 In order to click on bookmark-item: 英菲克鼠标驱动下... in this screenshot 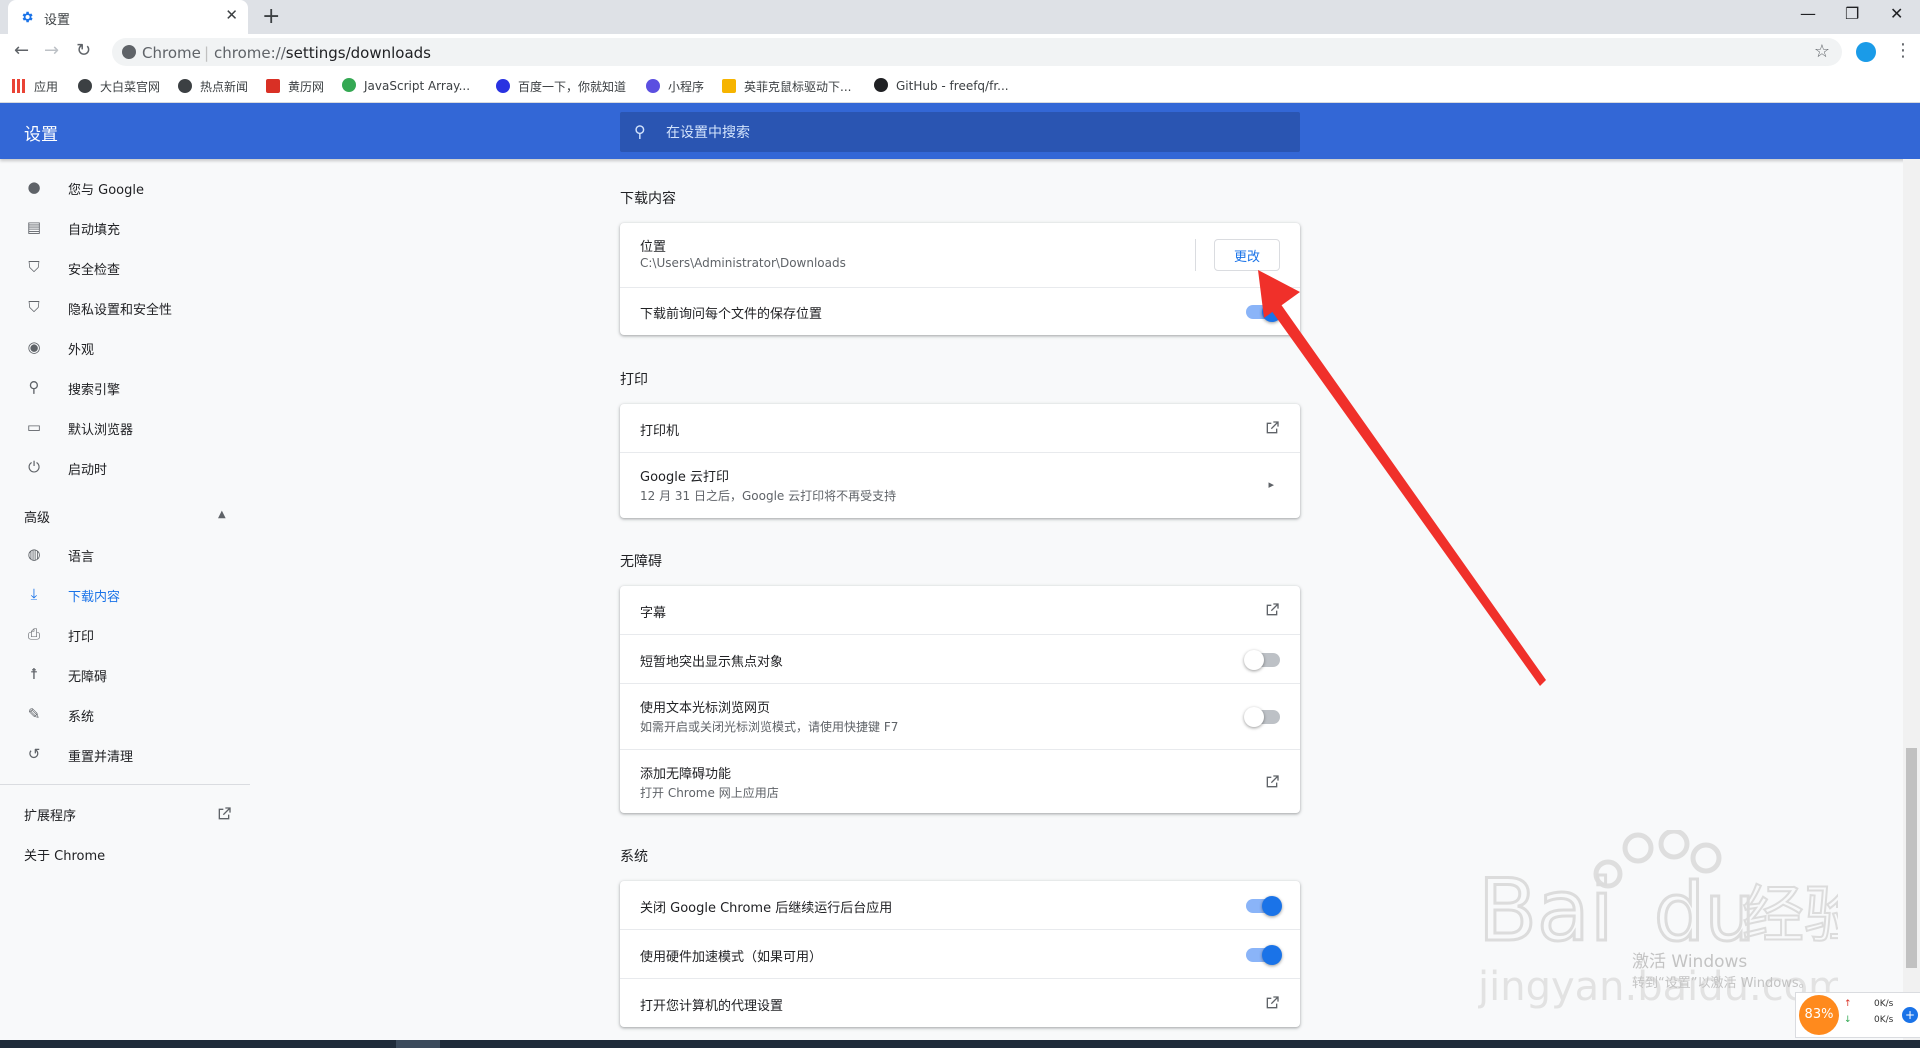, I will do `click(786, 86)`.